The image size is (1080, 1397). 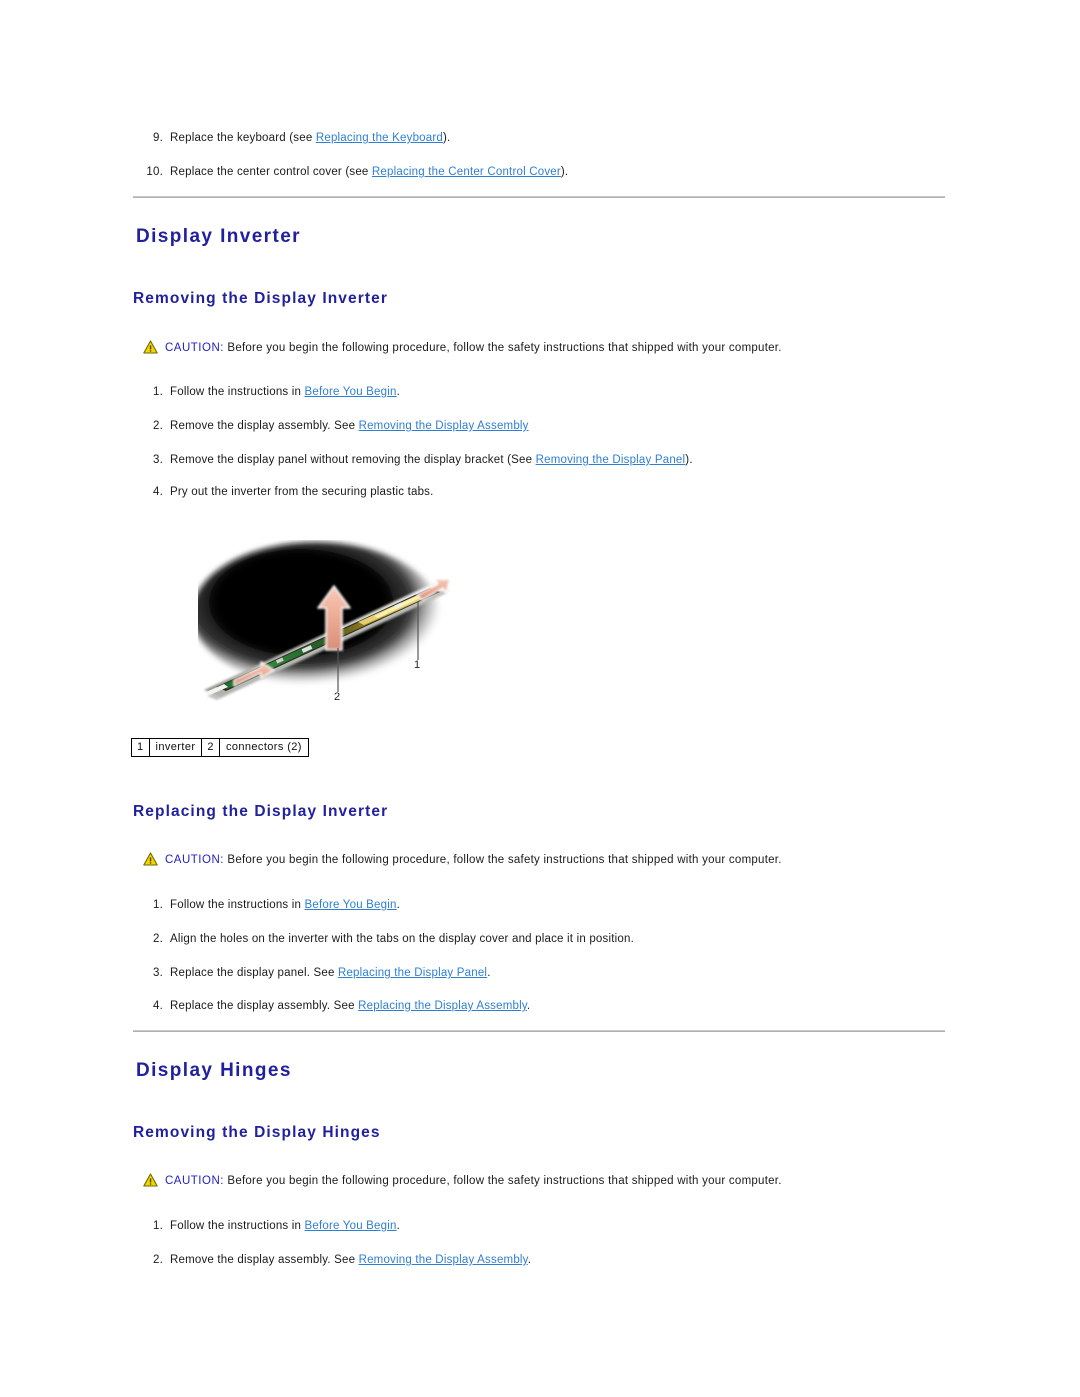 What do you see at coordinates (140, 747) in the screenshot?
I see `legend-index-1: 1` at bounding box center [140, 747].